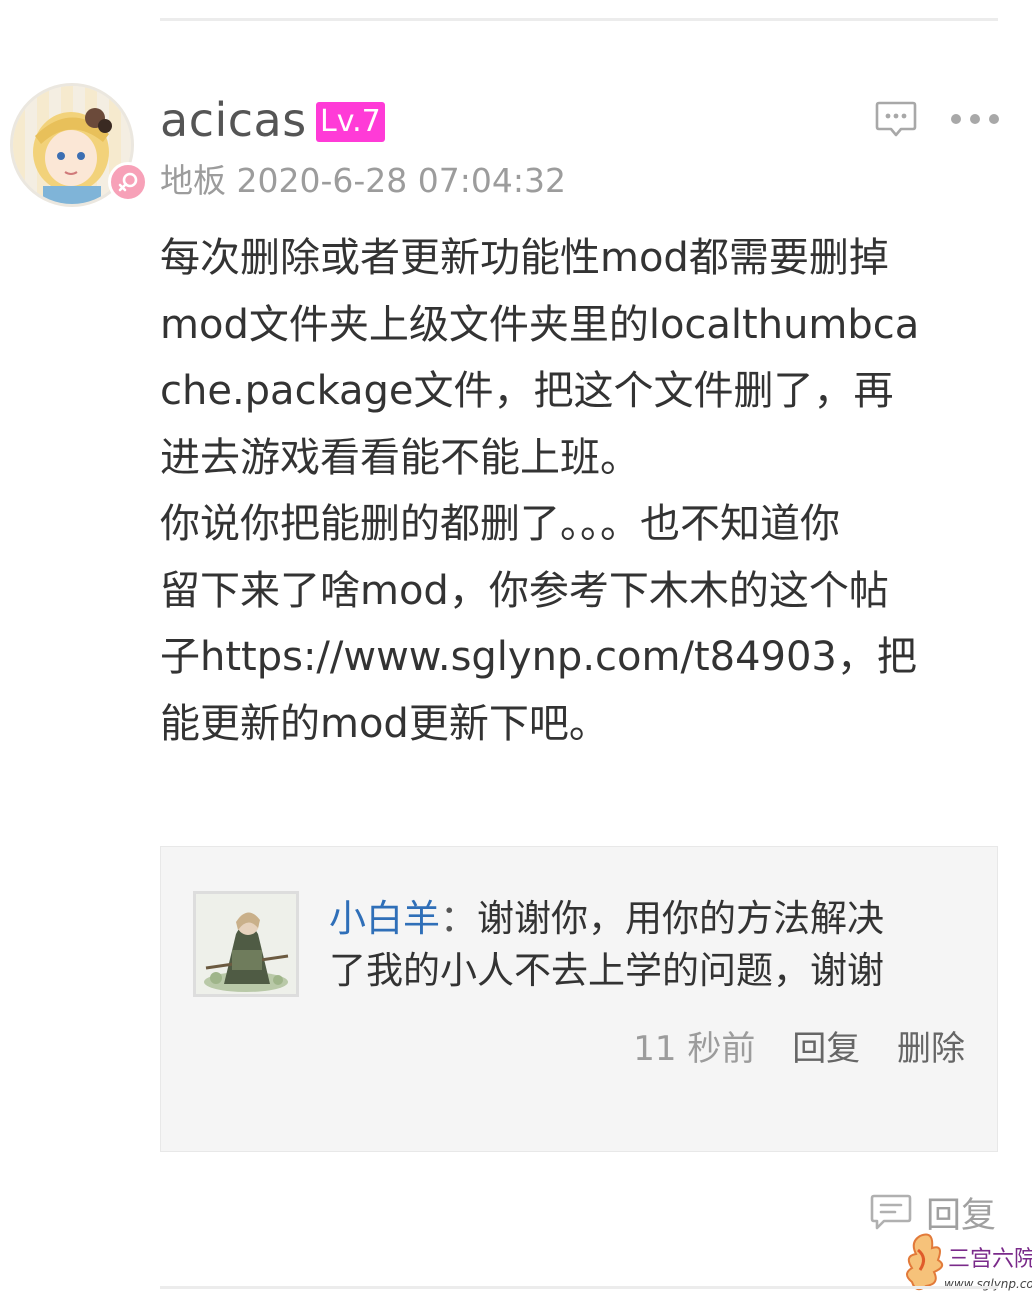 Image resolution: width=1032 pixels, height=1302 pixels. Describe the element at coordinates (401, 180) in the screenshot. I see `post-timestamp: 2020-6-28 07:04:32` at that location.